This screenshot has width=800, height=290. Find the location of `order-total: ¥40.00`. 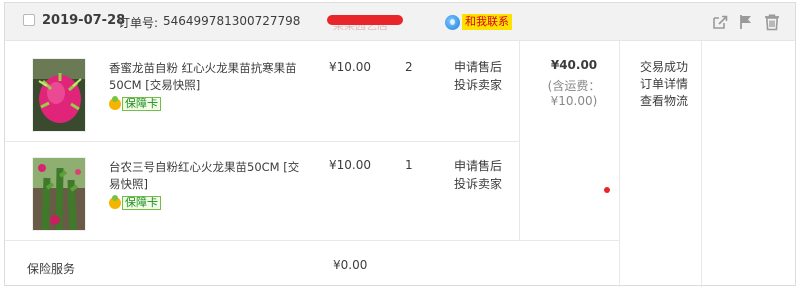

order-total: ¥40.00 is located at coordinates (574, 65).